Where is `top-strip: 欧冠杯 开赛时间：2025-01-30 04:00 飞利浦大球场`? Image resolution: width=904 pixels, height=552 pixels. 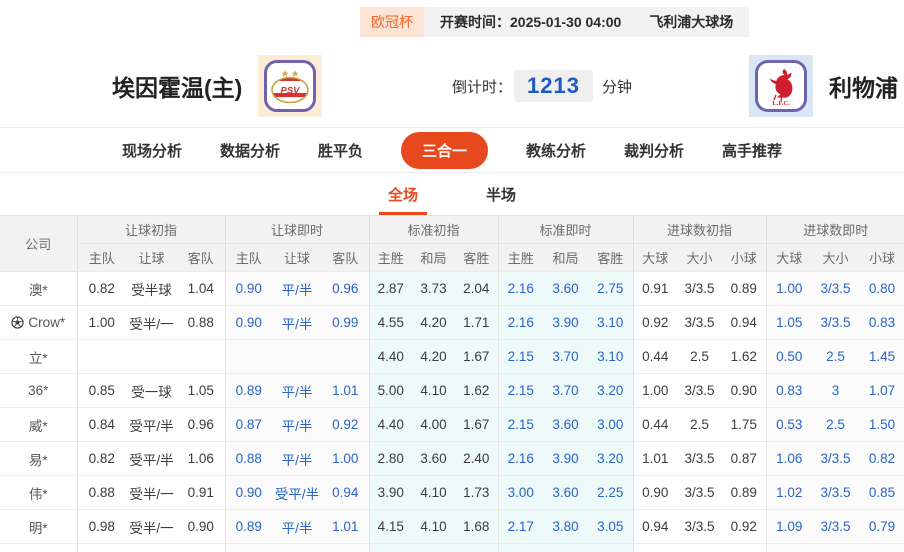 top-strip: 欧冠杯 开赛时间：2025-01-30 04:00 飞利浦大球场 is located at coordinates (452, 22).